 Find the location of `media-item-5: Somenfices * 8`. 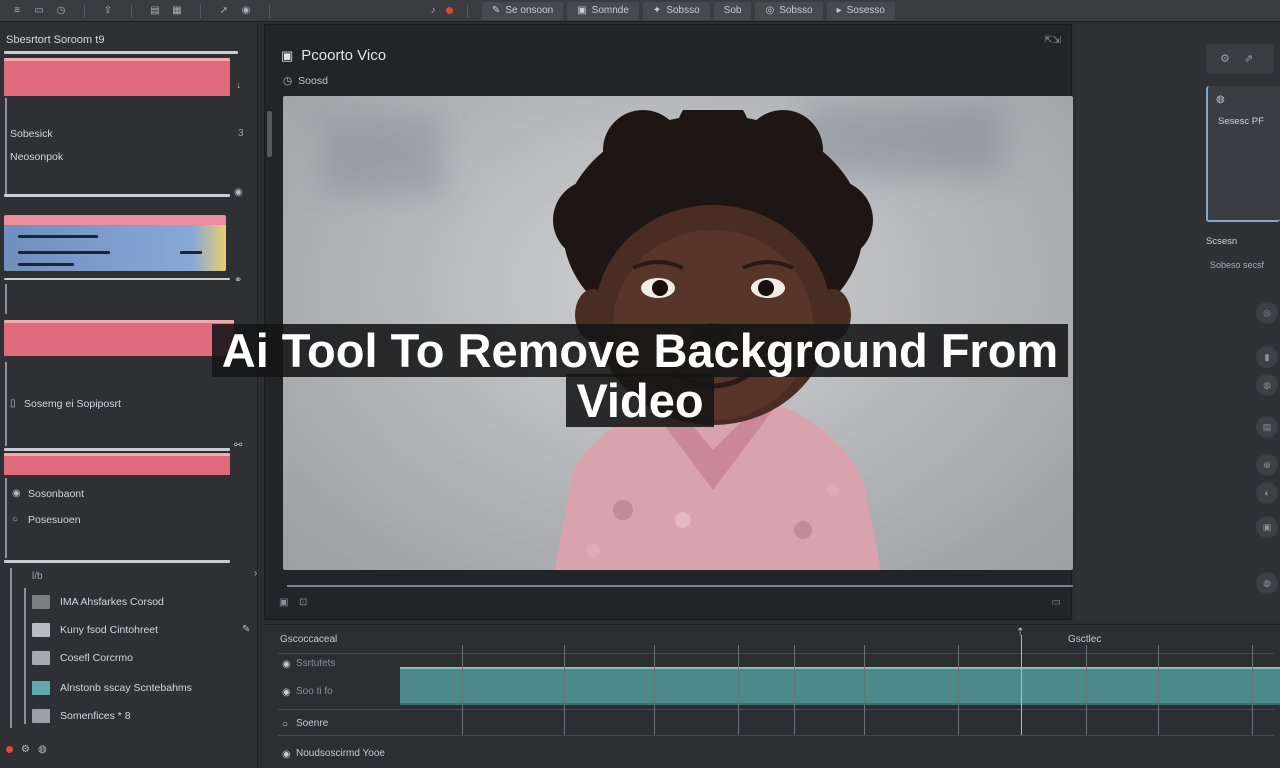

media-item-5: Somenfices * 8 is located at coordinates (81, 716).